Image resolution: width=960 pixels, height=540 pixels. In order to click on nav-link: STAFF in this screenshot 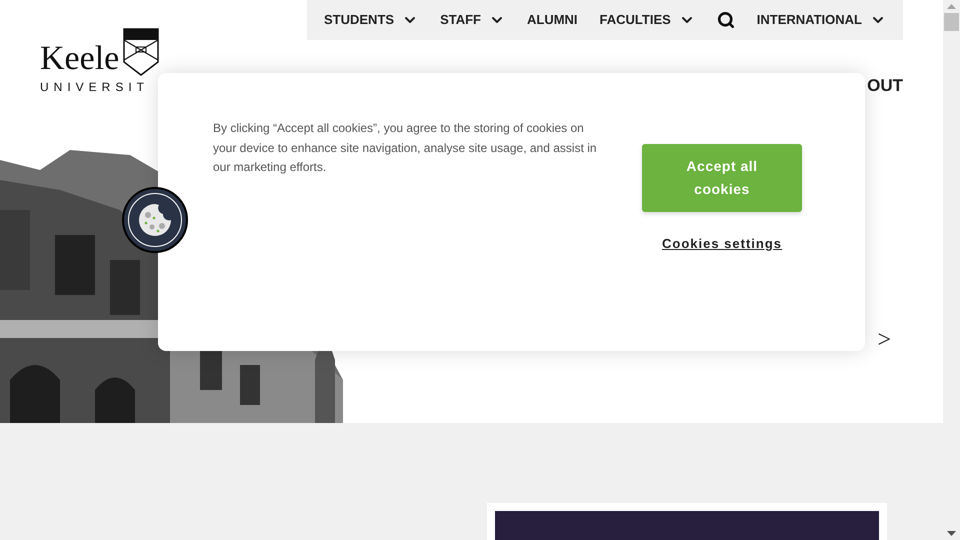, I will do `click(472, 20)`.